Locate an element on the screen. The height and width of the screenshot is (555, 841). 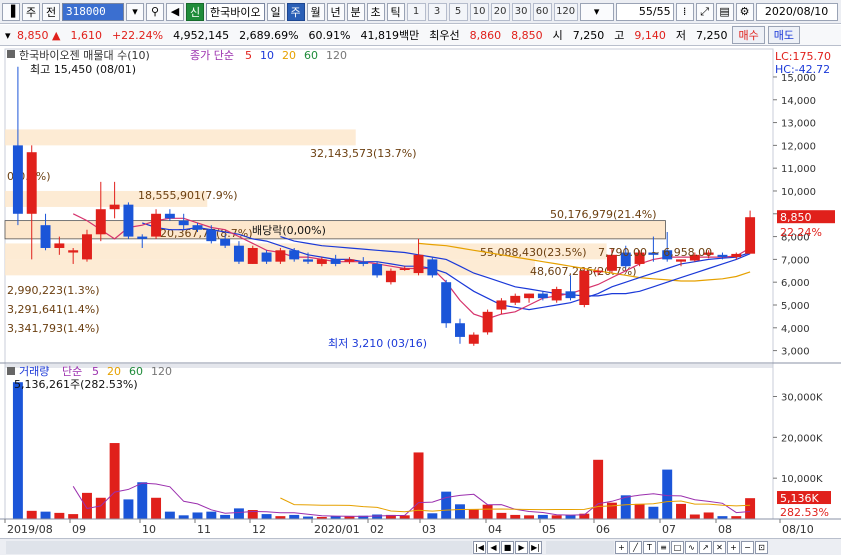
ex-dividend-note: 배당락(0,00%) is located at coordinates (289, 230).